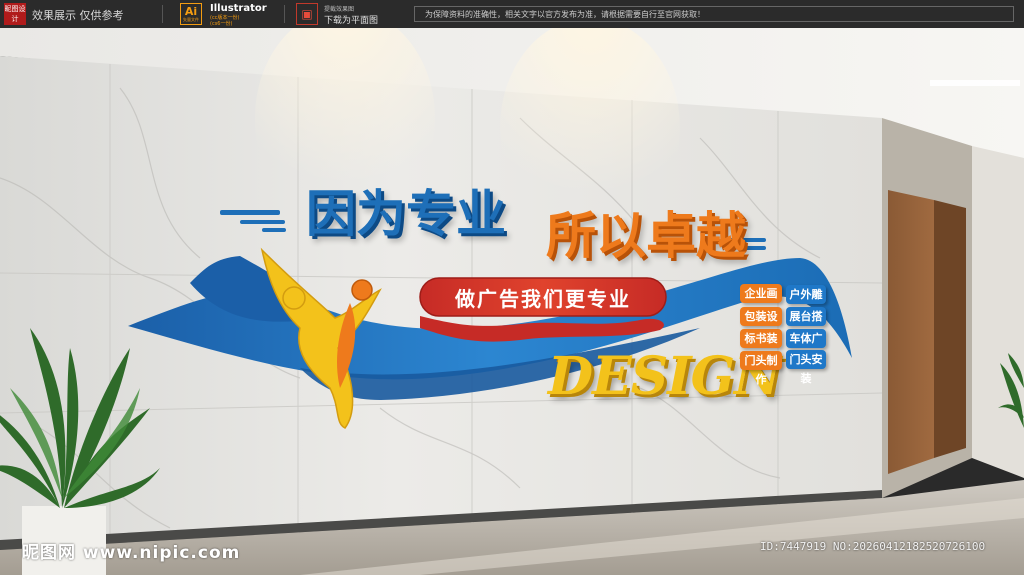  Describe the element at coordinates (646, 236) in the screenshot. I see `headline-right: 所以卓越` at that location.